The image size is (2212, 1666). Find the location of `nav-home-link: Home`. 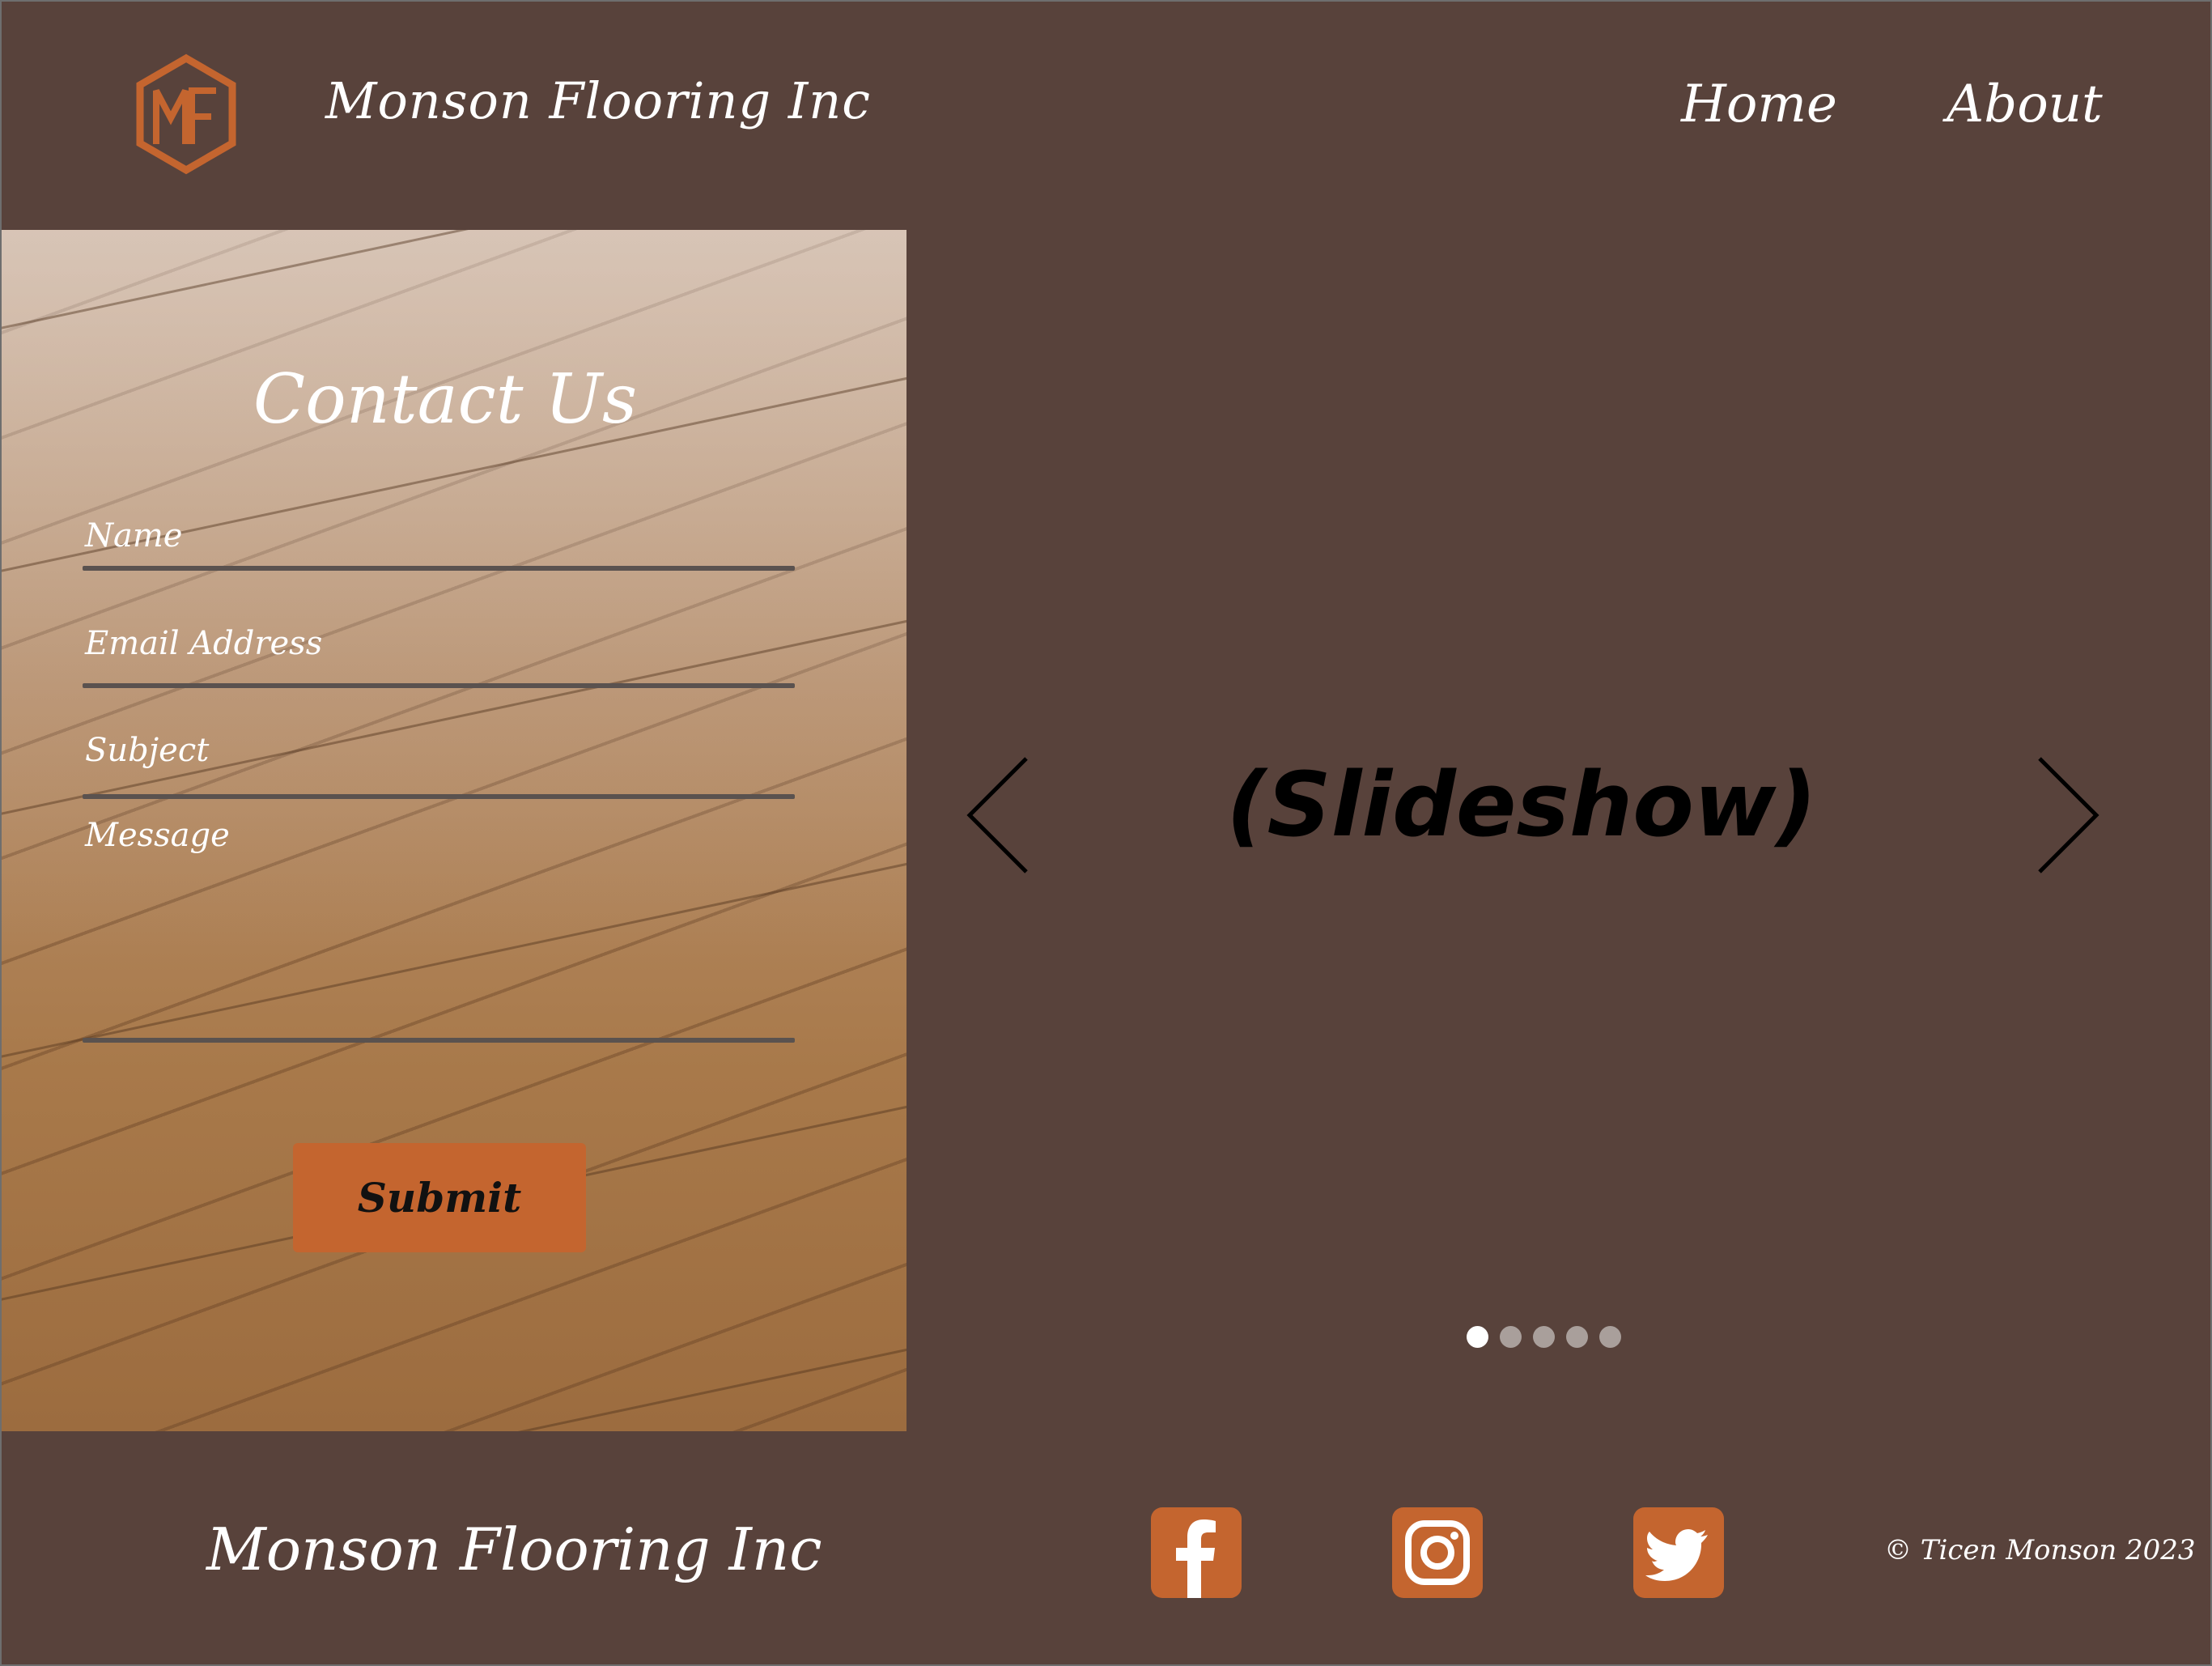

nav-home-link: Home is located at coordinates (1759, 104).